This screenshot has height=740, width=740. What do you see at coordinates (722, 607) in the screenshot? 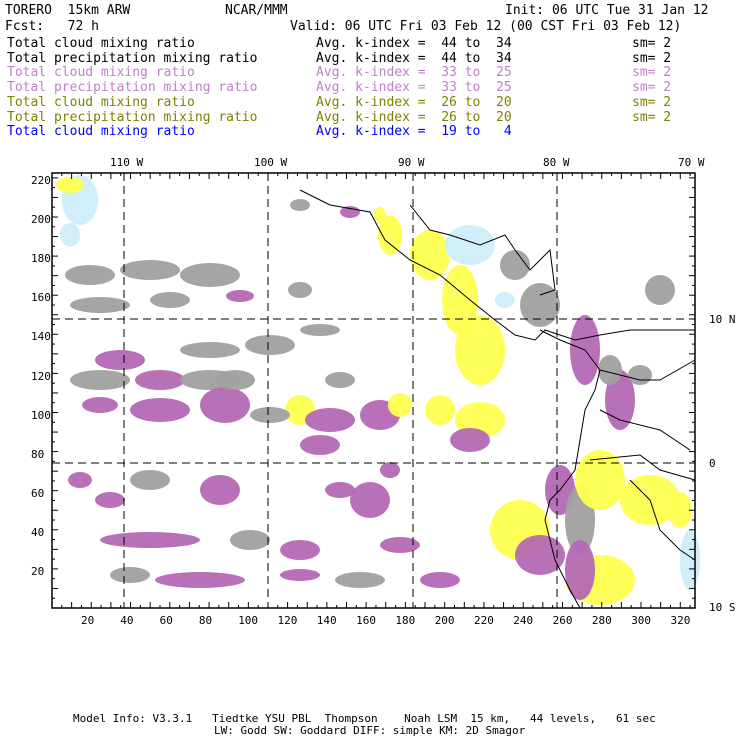
I see `latitude-label: 10 S` at bounding box center [722, 607].